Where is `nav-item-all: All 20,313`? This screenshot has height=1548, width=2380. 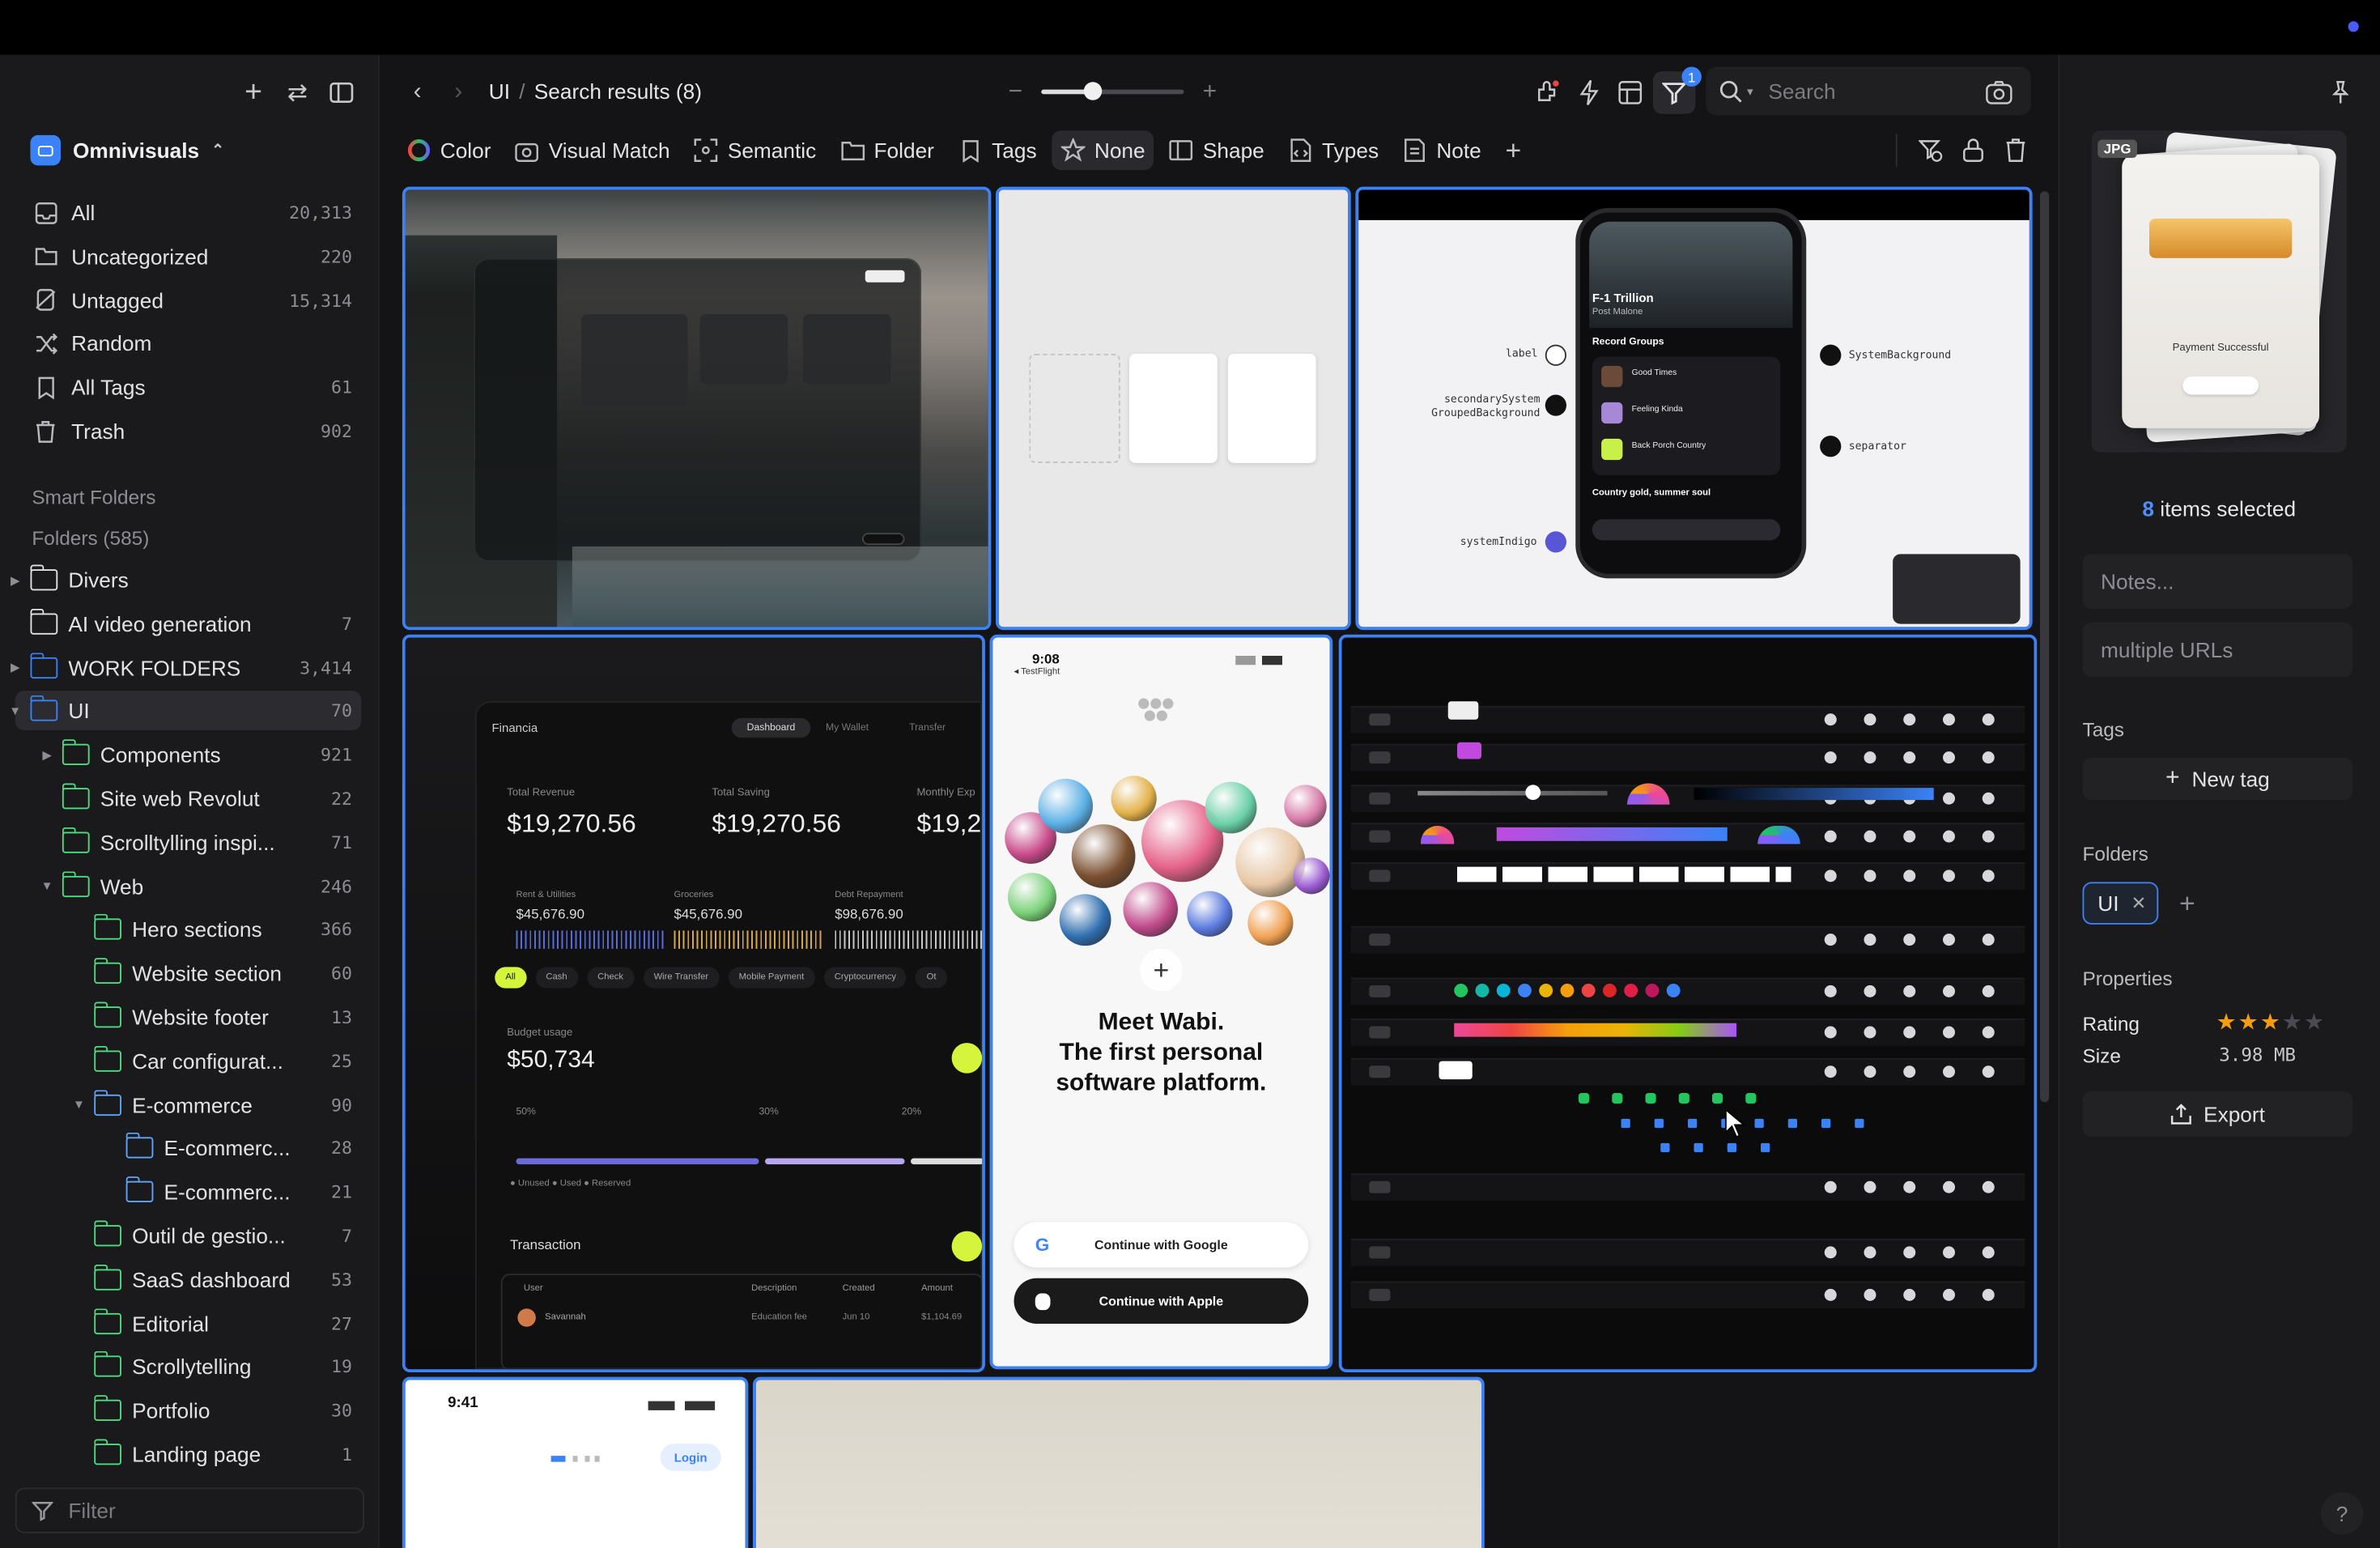 nav-item-all: All 20,313 is located at coordinates (189, 212).